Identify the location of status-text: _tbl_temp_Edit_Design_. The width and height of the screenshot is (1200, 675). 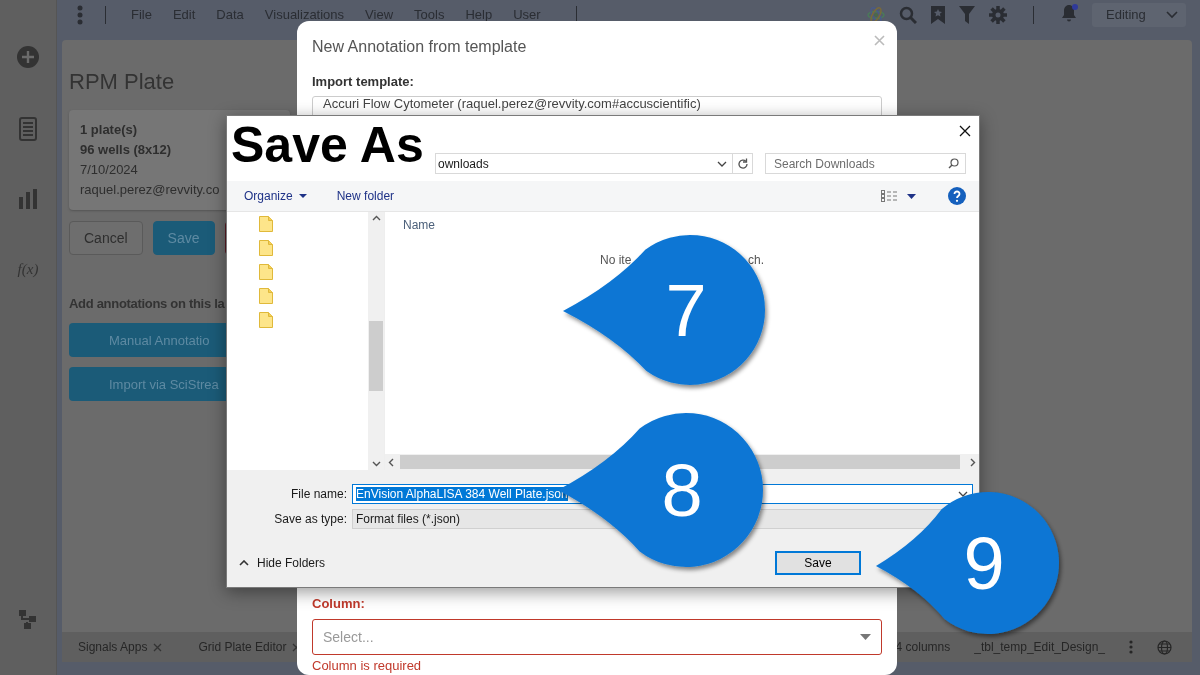
(1039, 647).